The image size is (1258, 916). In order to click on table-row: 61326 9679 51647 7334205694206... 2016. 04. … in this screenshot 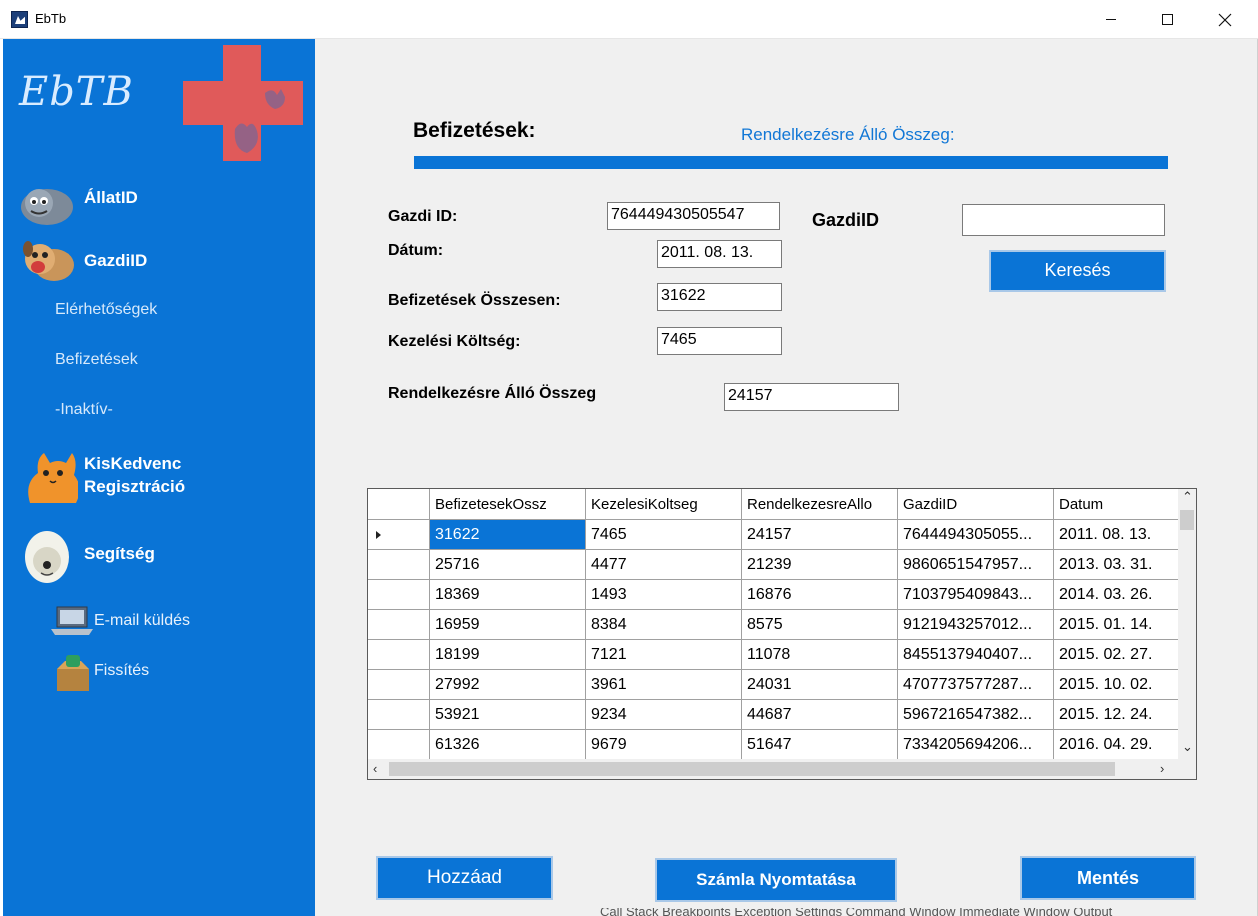, I will do `click(774, 745)`.